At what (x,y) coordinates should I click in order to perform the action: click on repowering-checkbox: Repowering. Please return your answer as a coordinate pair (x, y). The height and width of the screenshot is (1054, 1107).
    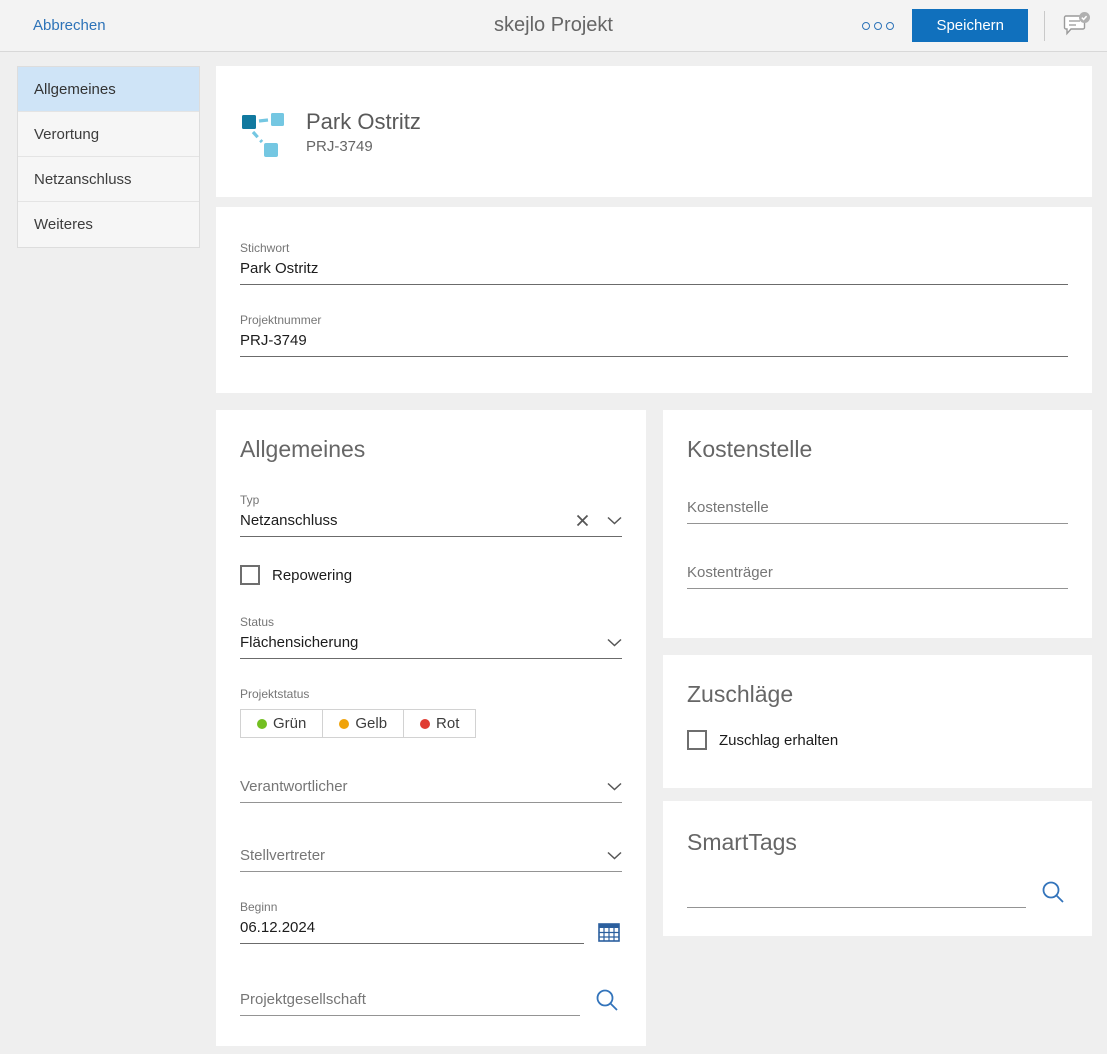
    Looking at the image, I should click on (431, 575).